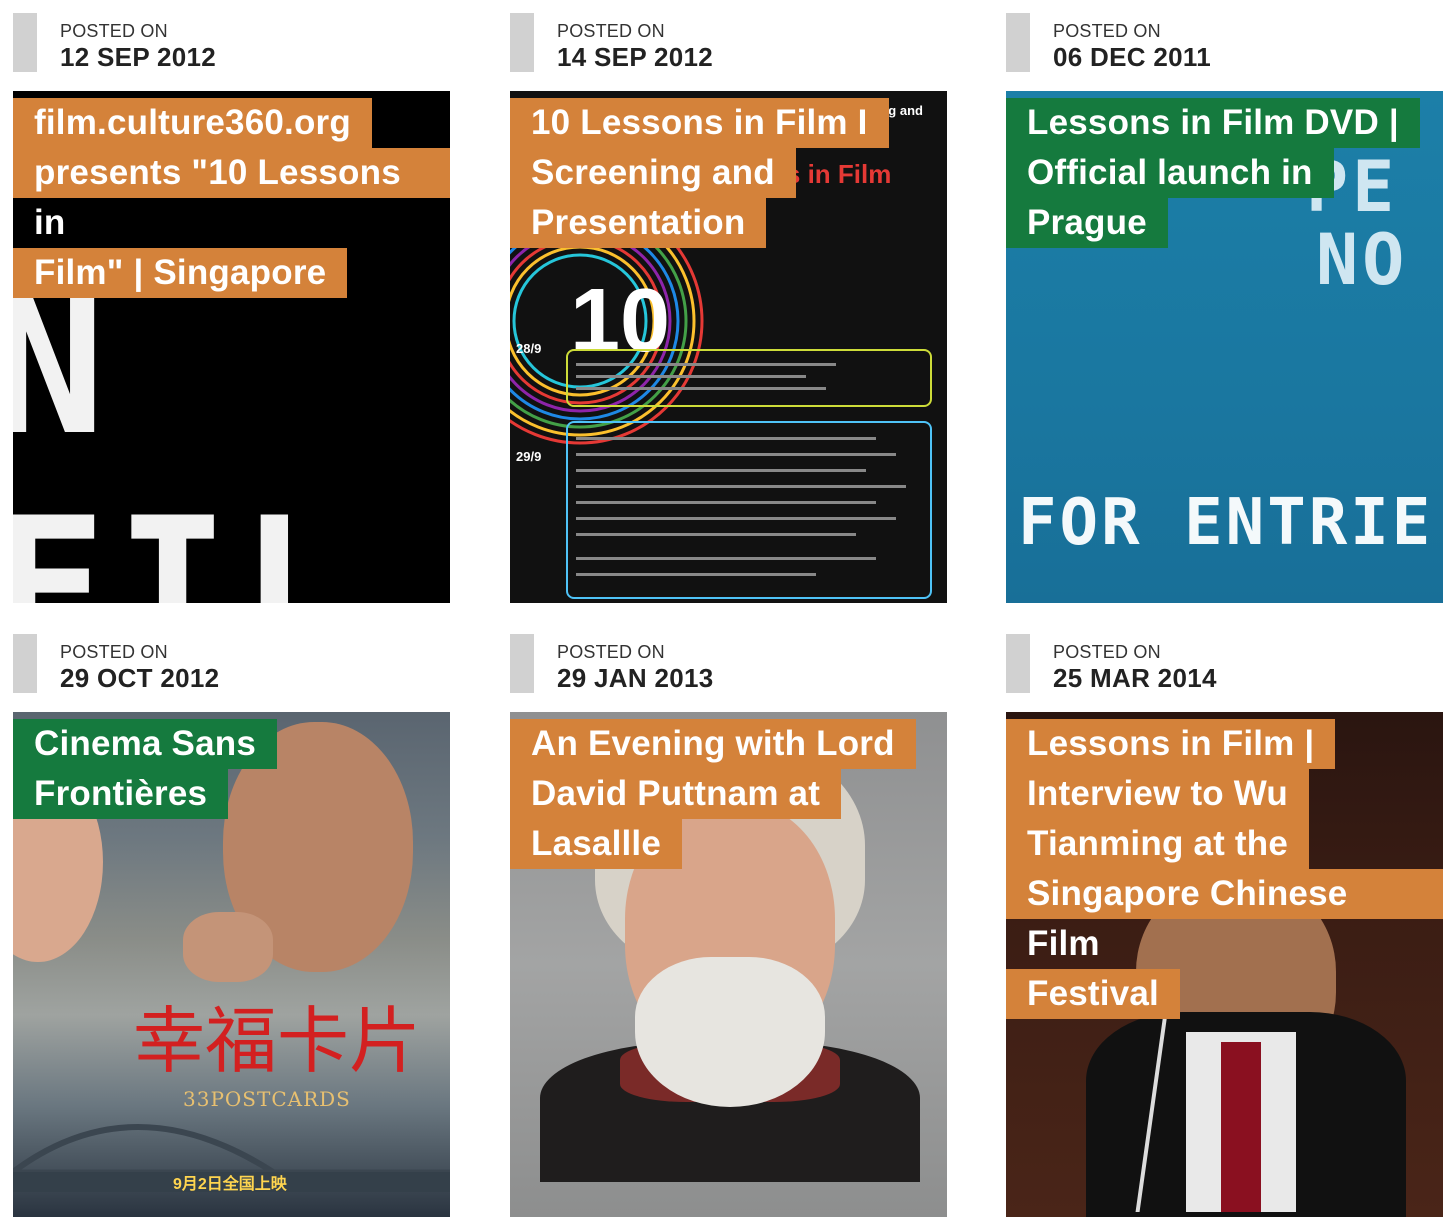 Image resolution: width=1454 pixels, height=1217 pixels. What do you see at coordinates (1135, 678) in the screenshot?
I see `post-date: 25 MAR 2014` at bounding box center [1135, 678].